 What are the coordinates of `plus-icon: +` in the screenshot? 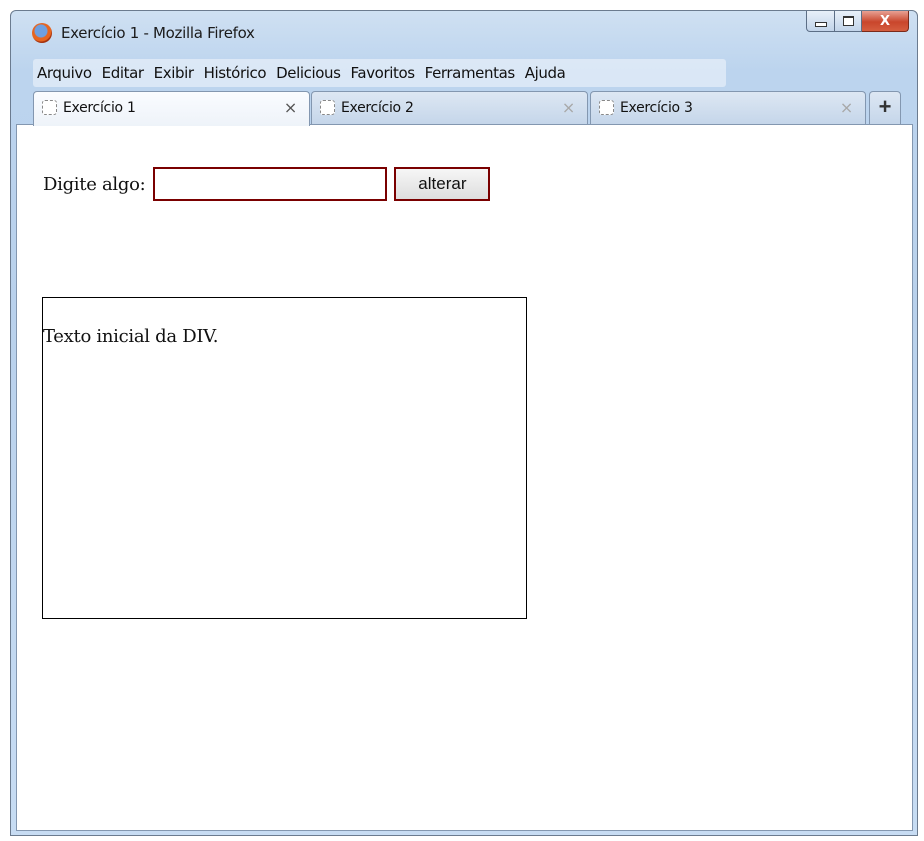 It's located at (885, 106).